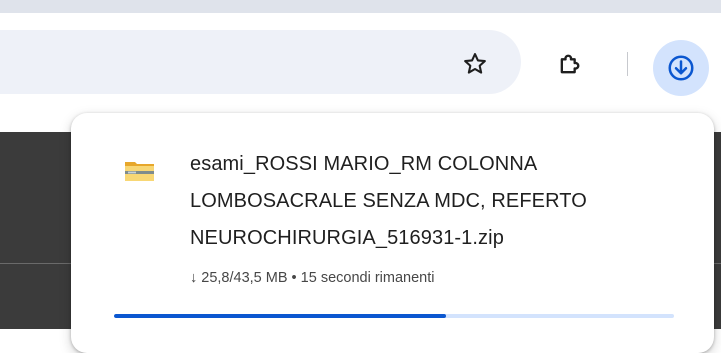 The height and width of the screenshot is (353, 721). I want to click on downloads-button, so click(681, 68).